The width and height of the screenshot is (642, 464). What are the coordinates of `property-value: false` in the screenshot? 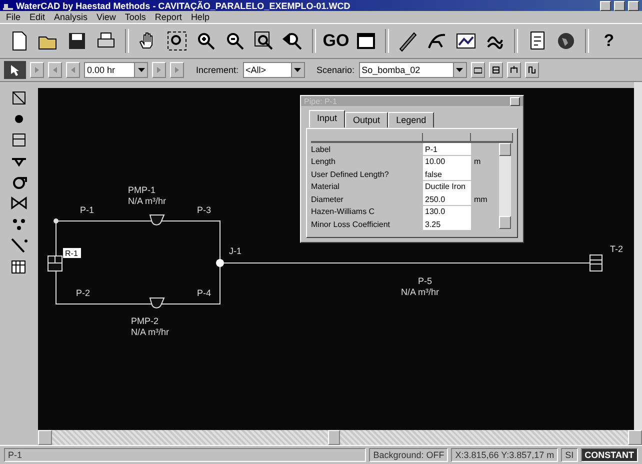 It's located at (447, 174).